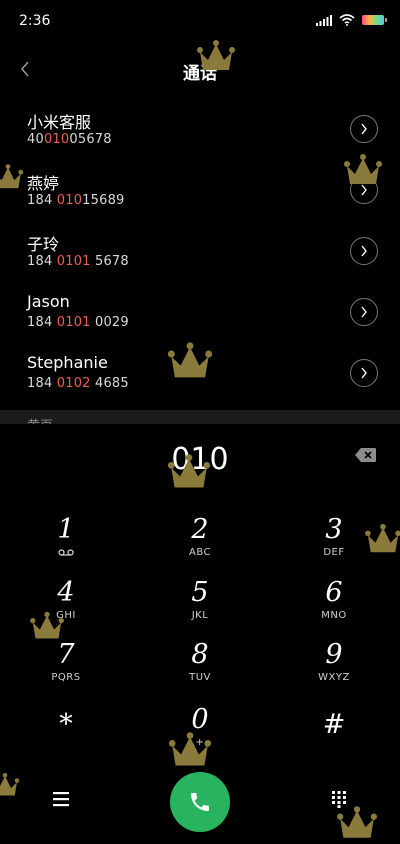  Describe the element at coordinates (43, 244) in the screenshot. I see `contact-name: 子玲` at that location.